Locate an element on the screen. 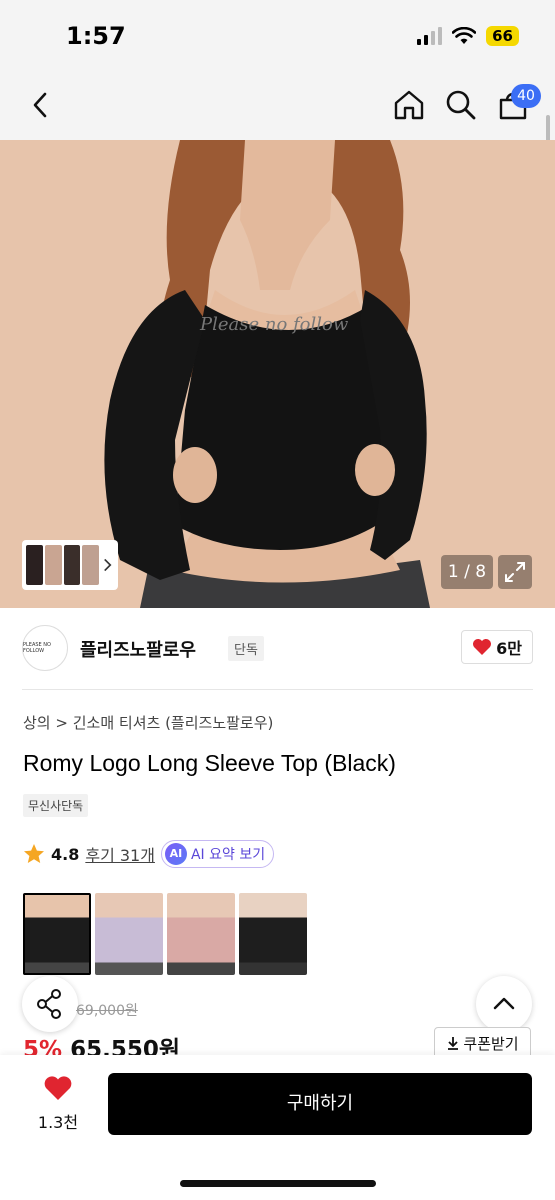 This screenshot has width=555, height=1200. ai-summary-button: AI AI 요약 보기 is located at coordinates (217, 854).